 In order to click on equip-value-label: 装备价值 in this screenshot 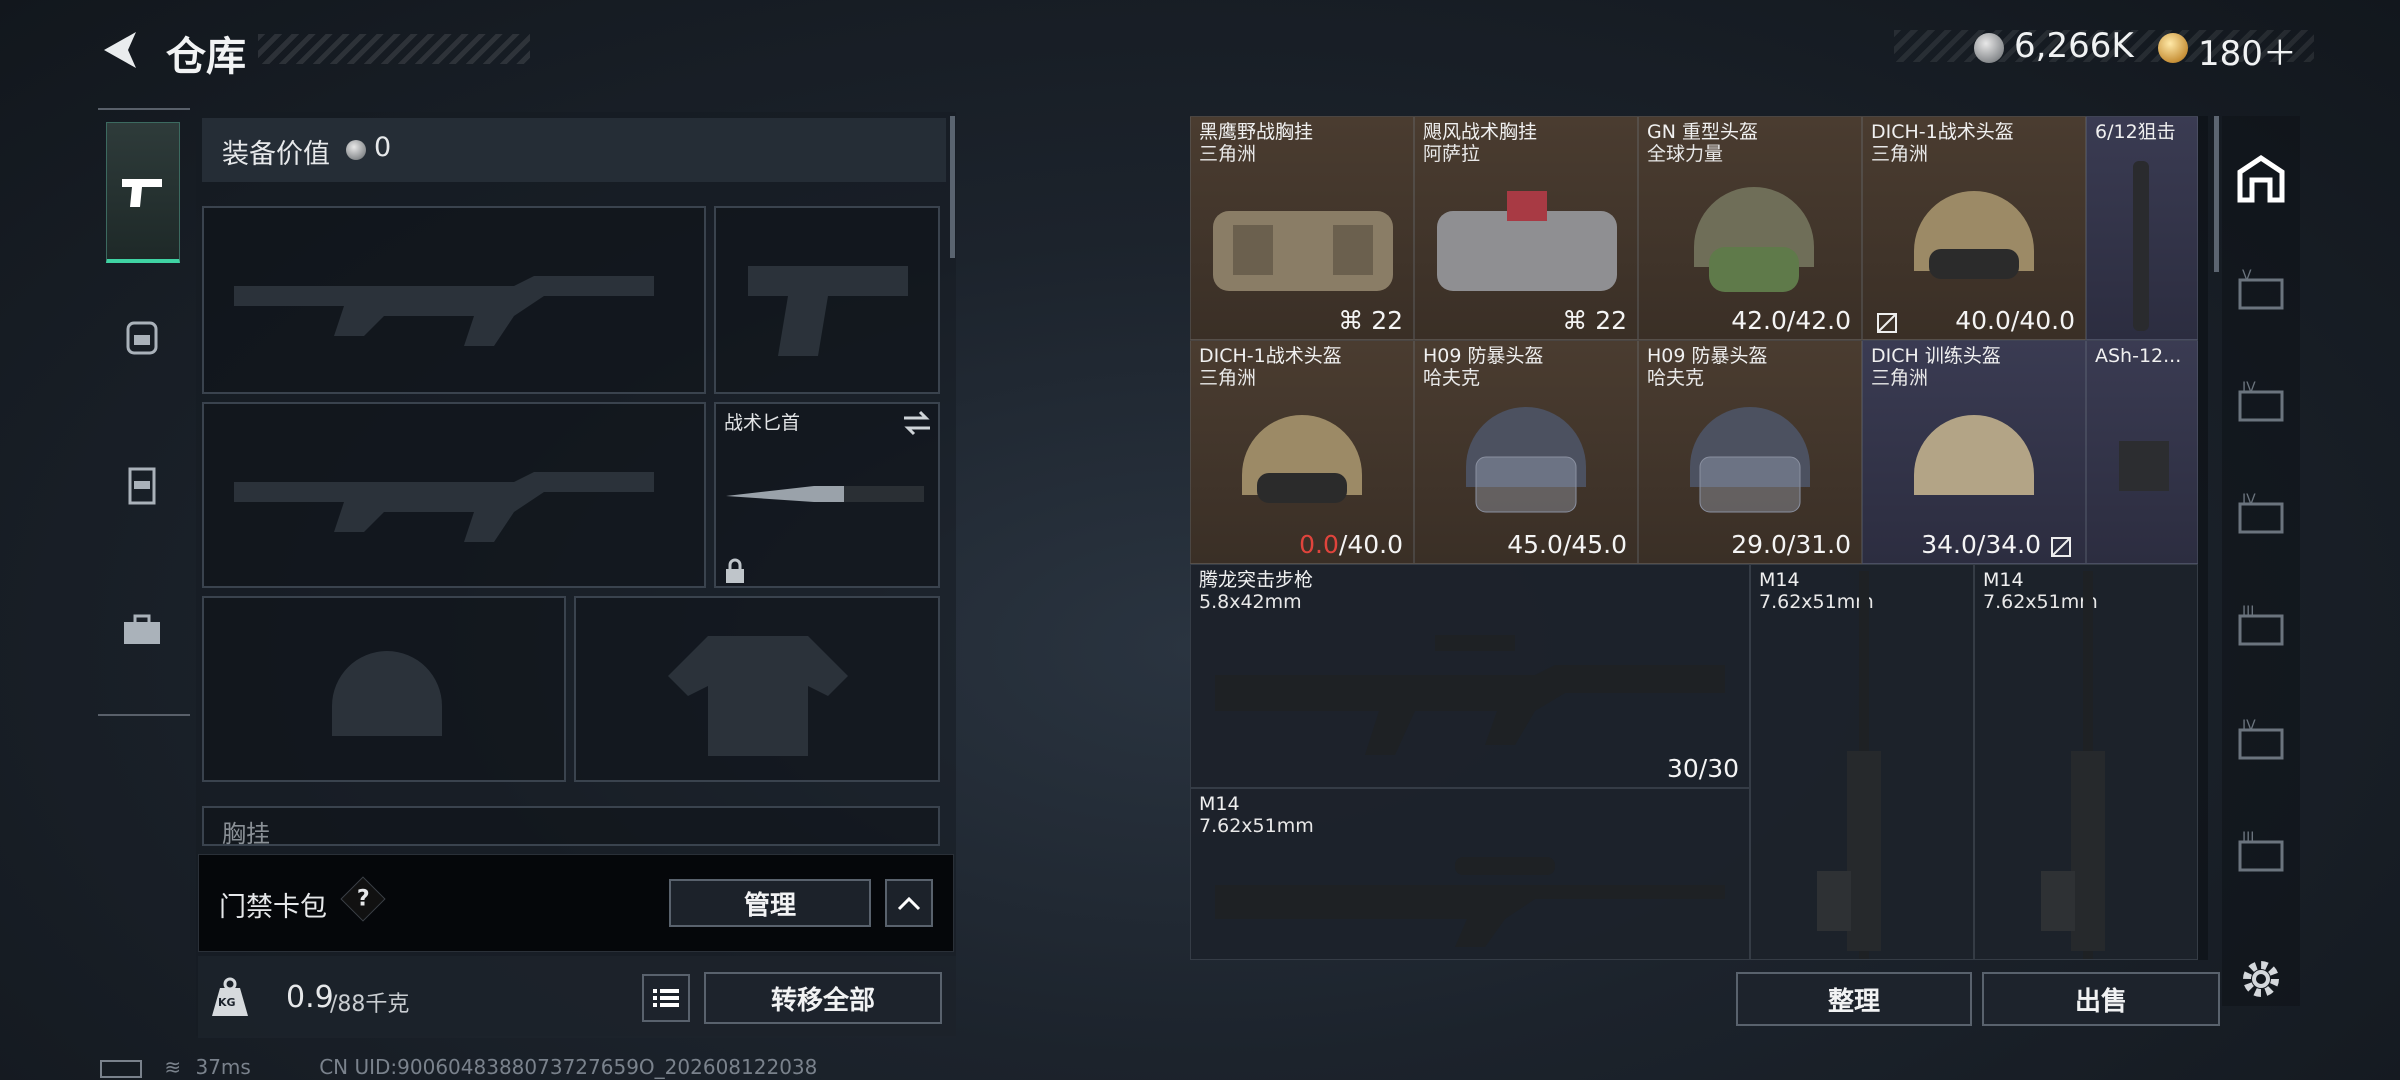, I will do `click(276, 154)`.